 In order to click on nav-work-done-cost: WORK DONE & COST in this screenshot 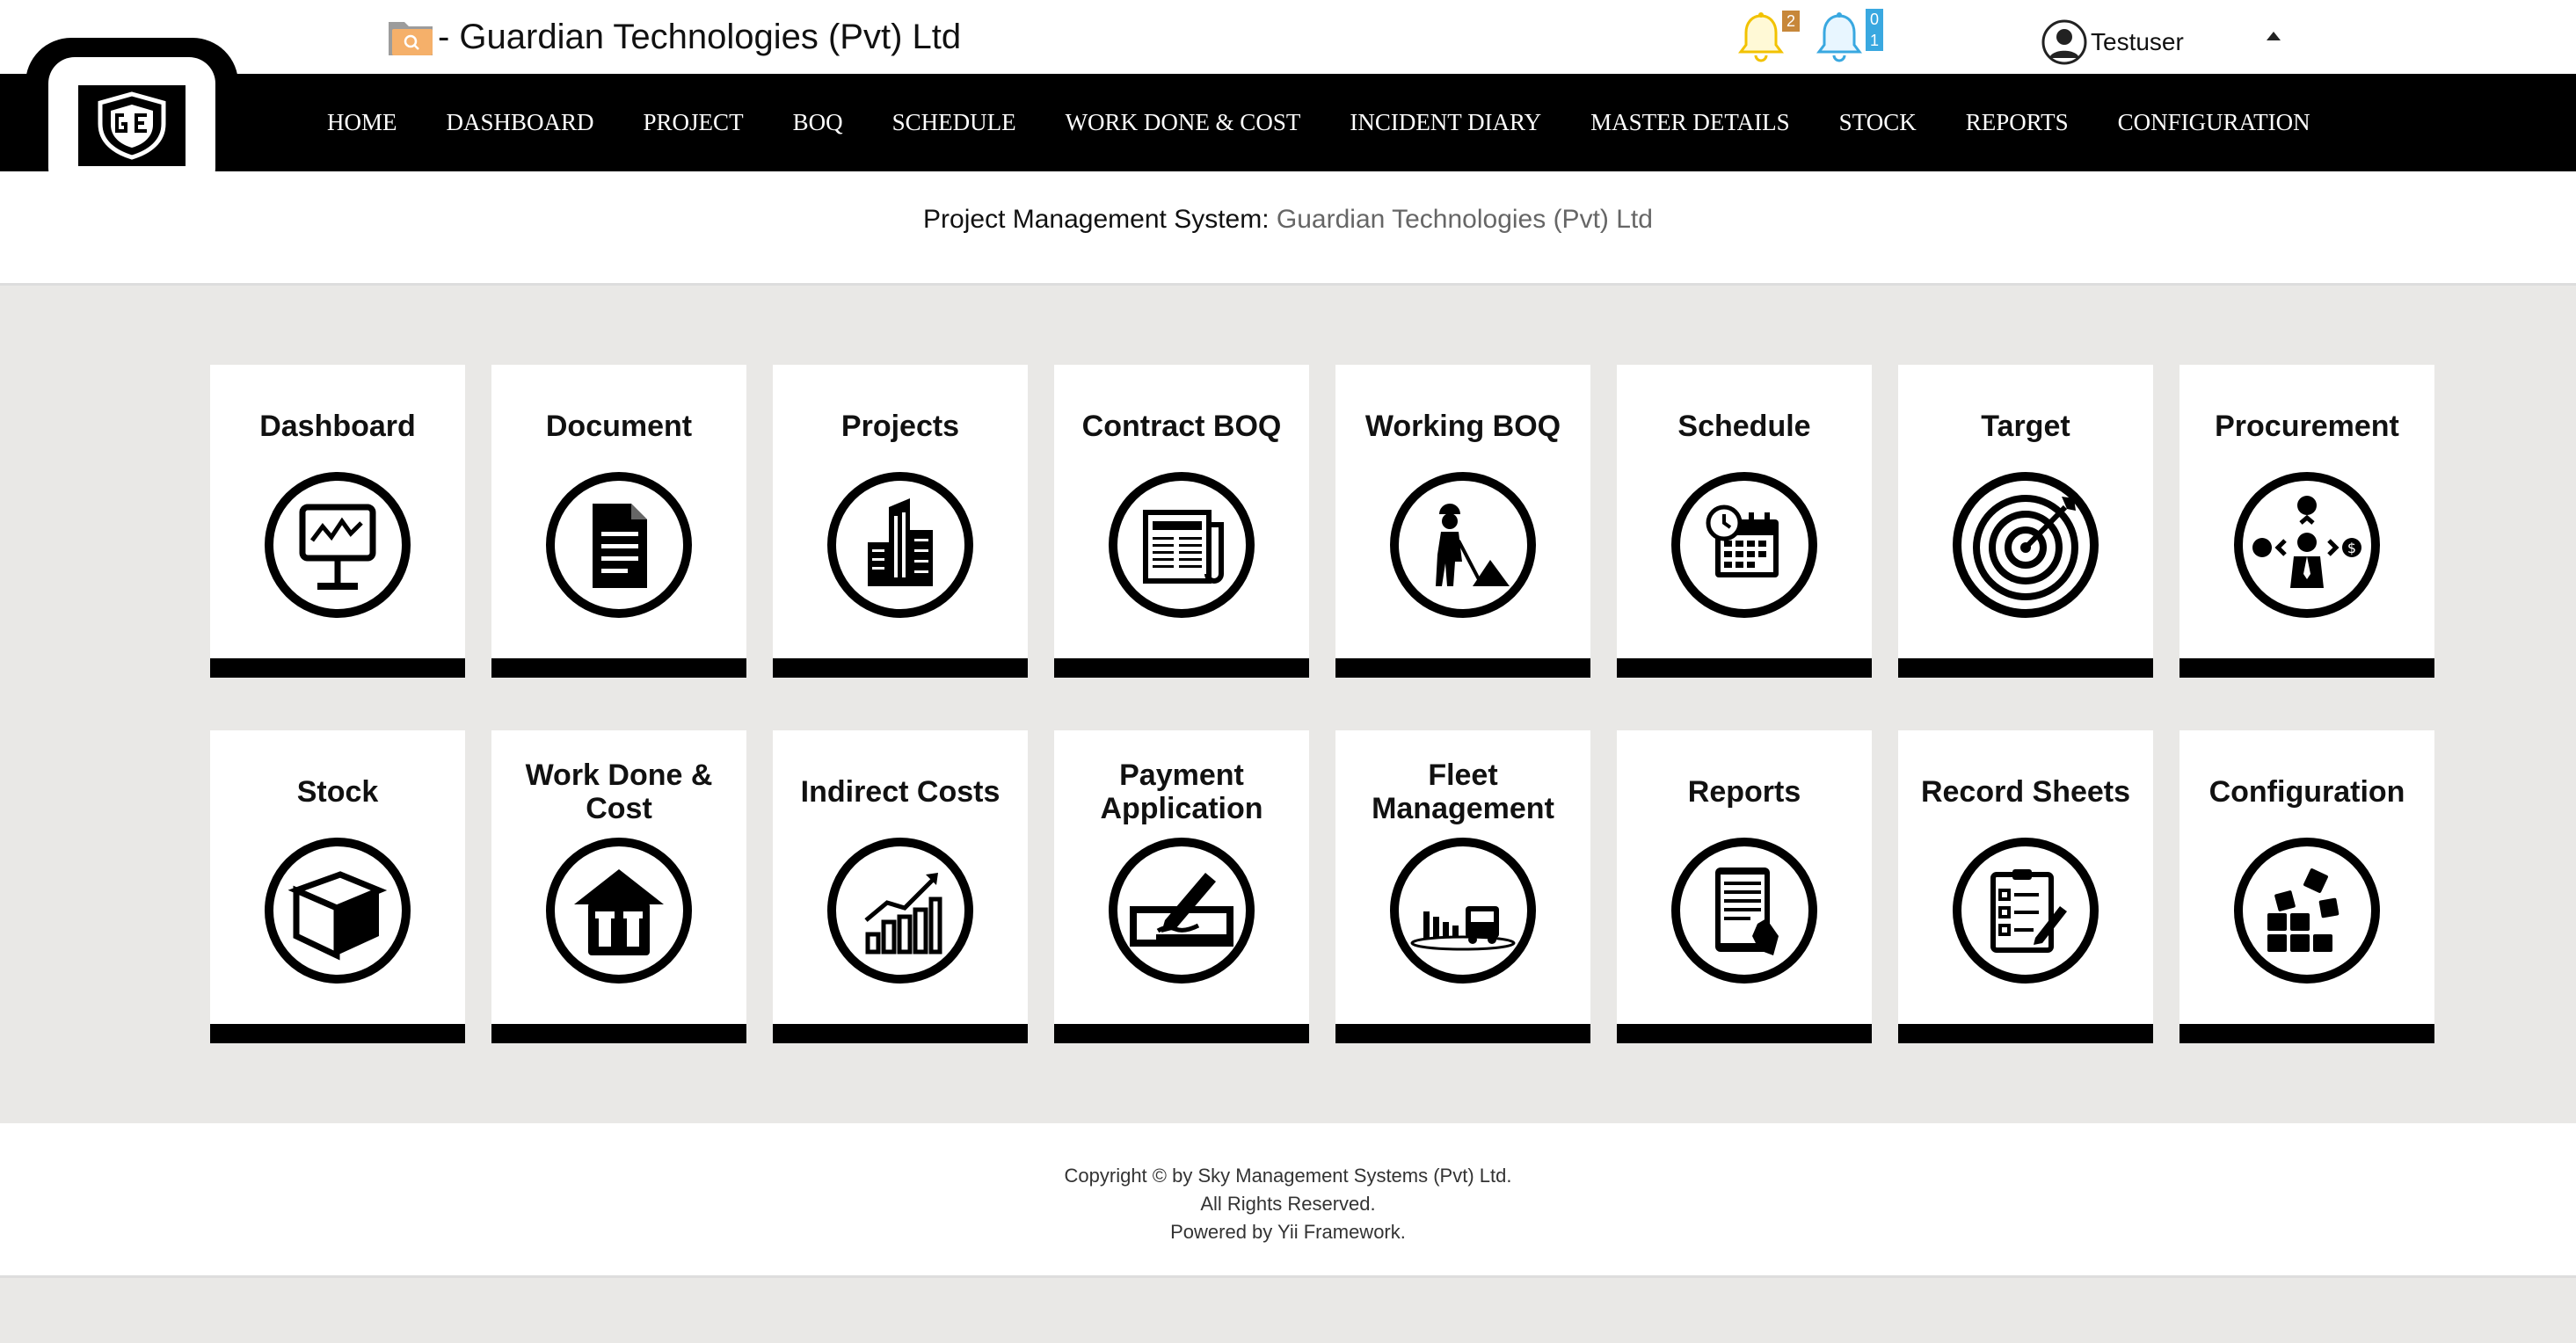, I will do `click(1183, 123)`.